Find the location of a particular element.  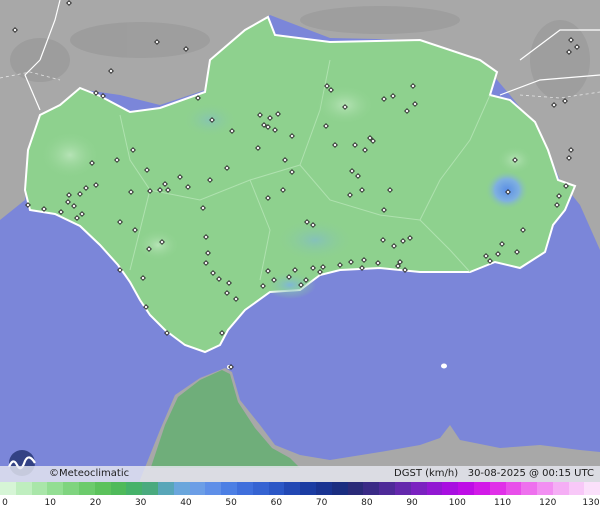

timestamp-label: 30-08-2025 @ 00:15 UTC is located at coordinates (530, 473).